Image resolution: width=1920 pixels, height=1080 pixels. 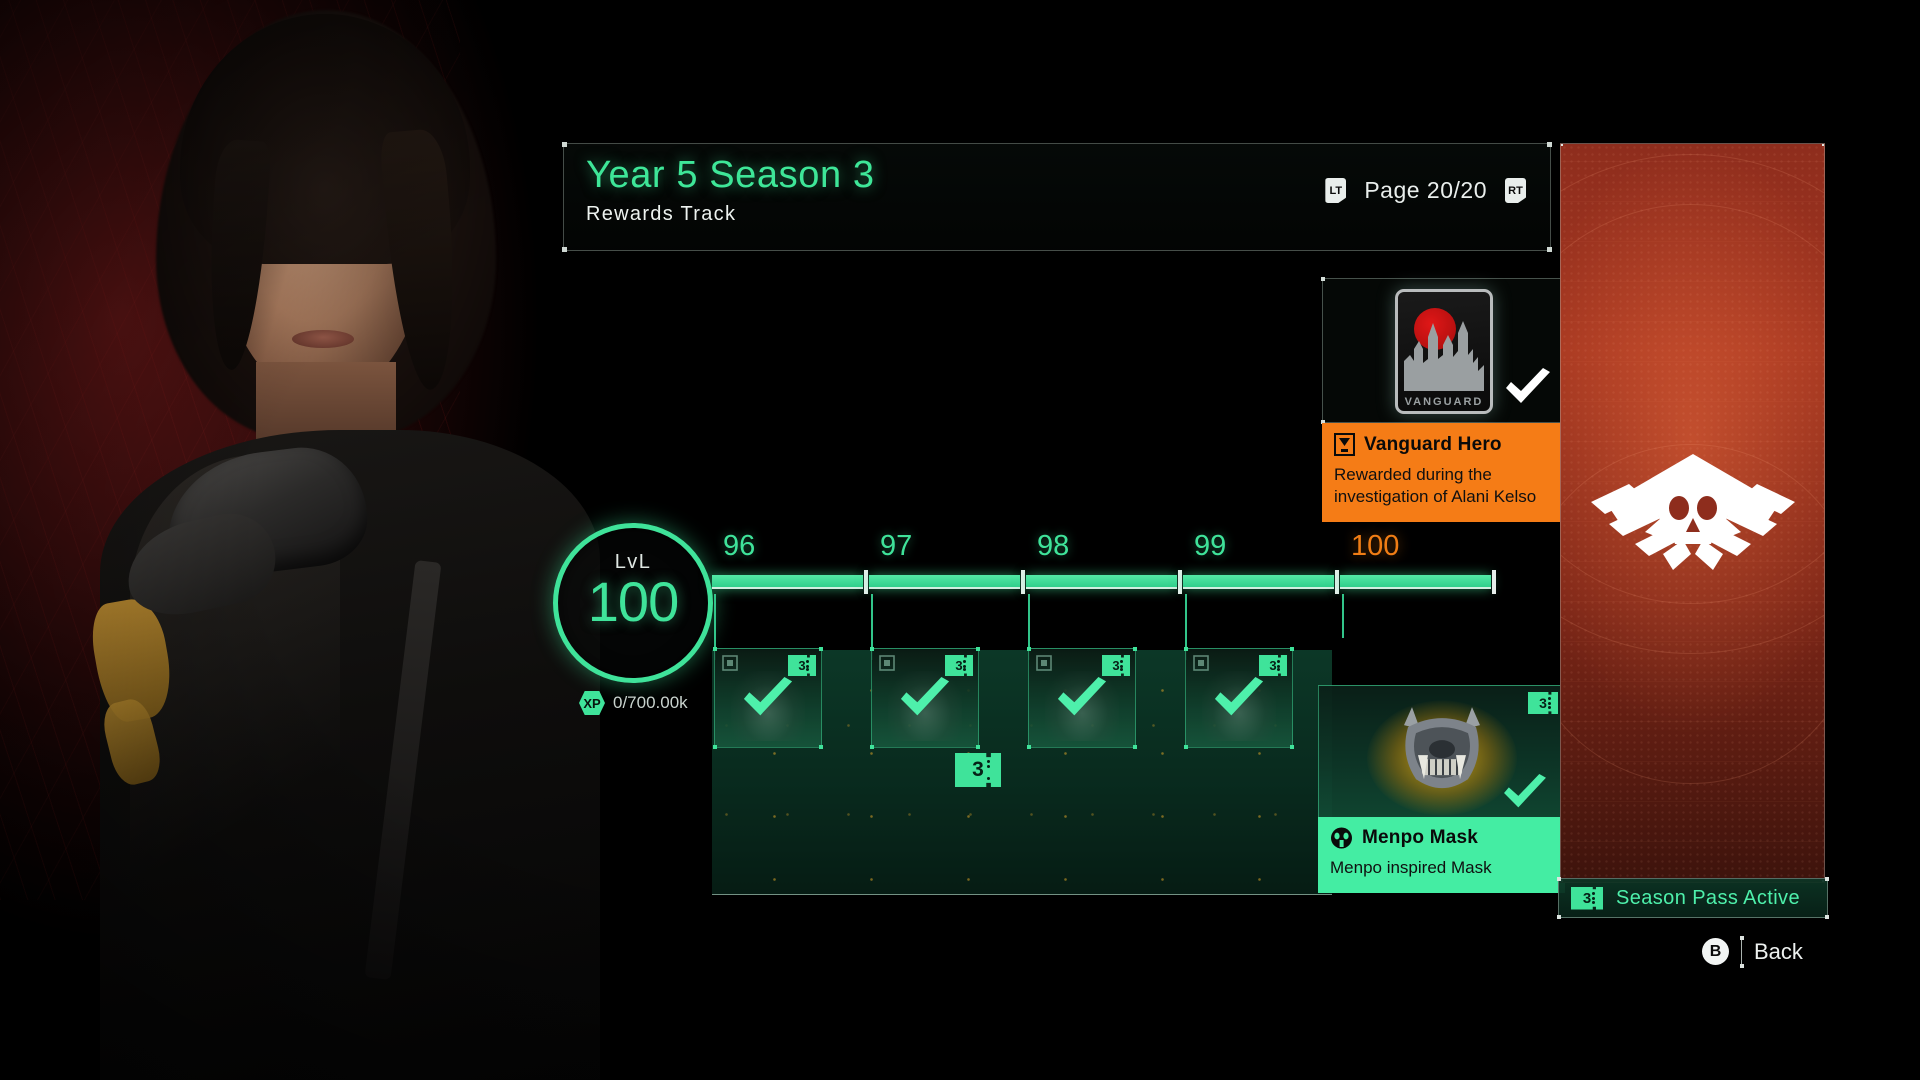 I want to click on menpo-title: Menpo Mask, so click(x=1420, y=837).